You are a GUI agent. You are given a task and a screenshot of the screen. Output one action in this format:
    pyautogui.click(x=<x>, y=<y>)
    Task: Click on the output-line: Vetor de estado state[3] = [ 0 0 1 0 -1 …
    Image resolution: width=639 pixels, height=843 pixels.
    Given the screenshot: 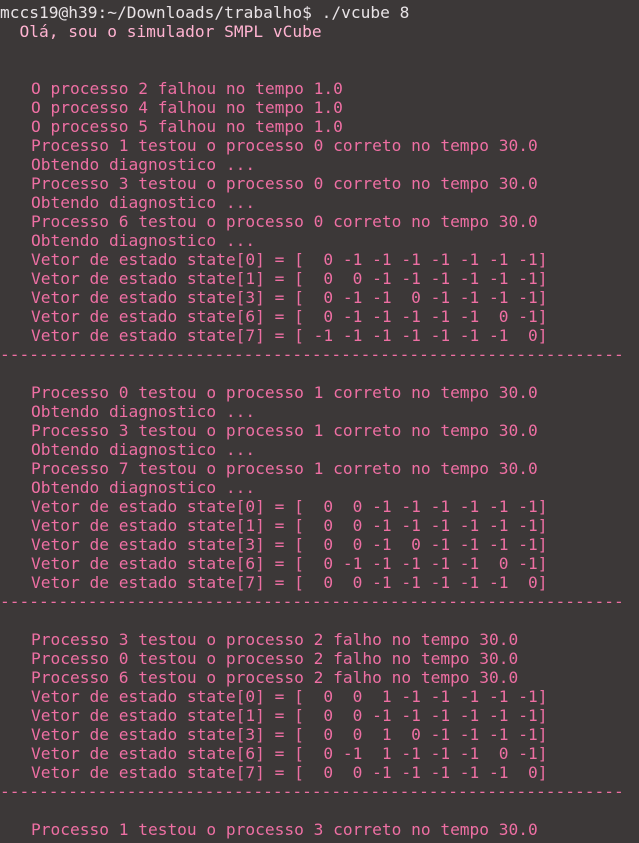 What is the action you would take?
    pyautogui.click(x=289, y=734)
    